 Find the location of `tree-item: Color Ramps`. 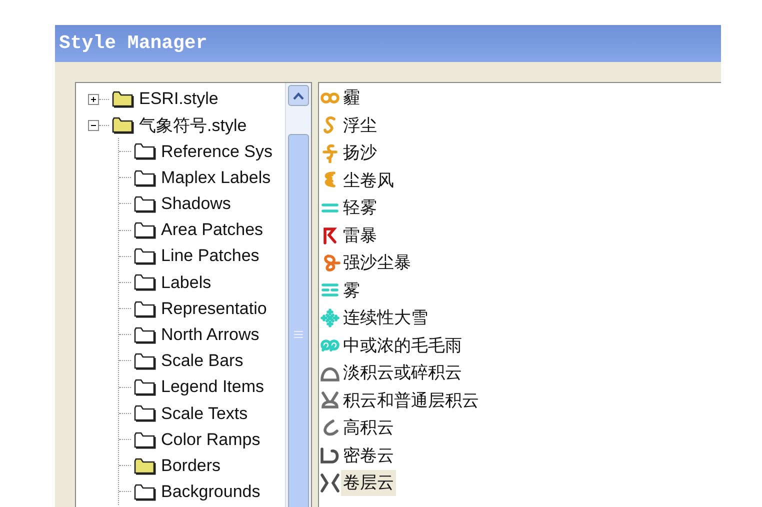

tree-item: Color Ramps is located at coordinates (210, 439).